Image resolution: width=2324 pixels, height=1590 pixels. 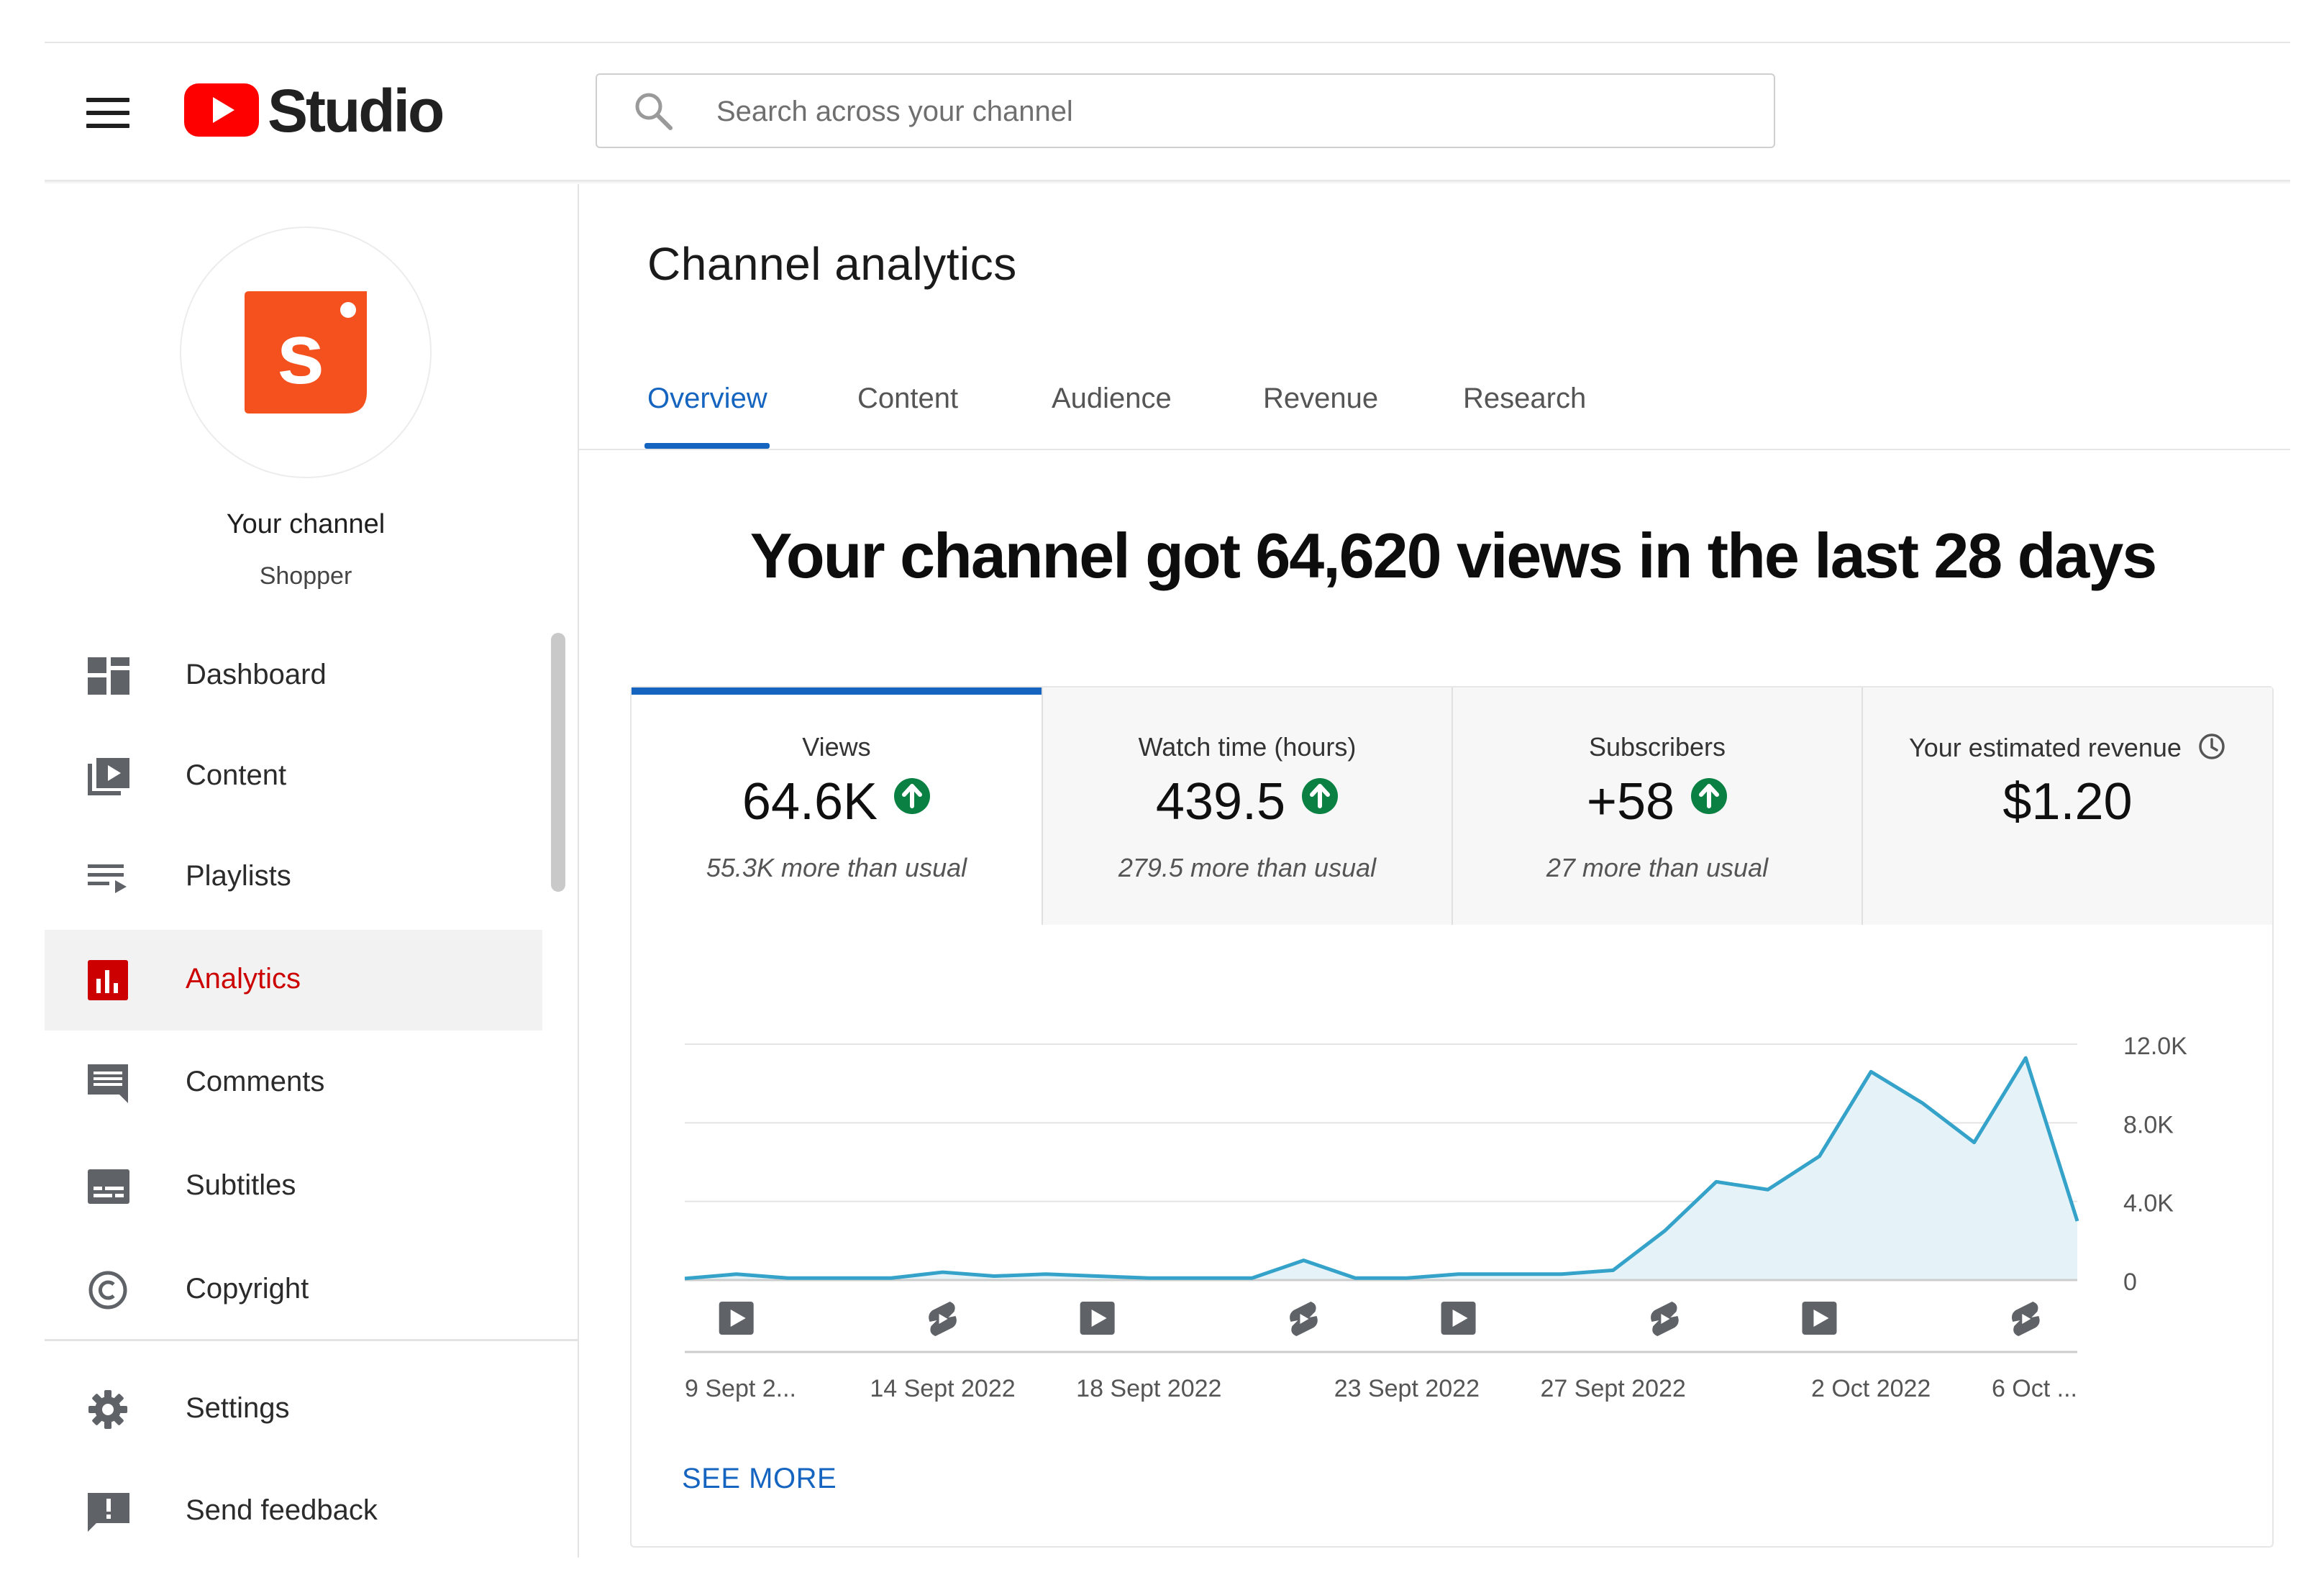 What do you see at coordinates (293, 776) in the screenshot?
I see `sidebar-item-content: Content` at bounding box center [293, 776].